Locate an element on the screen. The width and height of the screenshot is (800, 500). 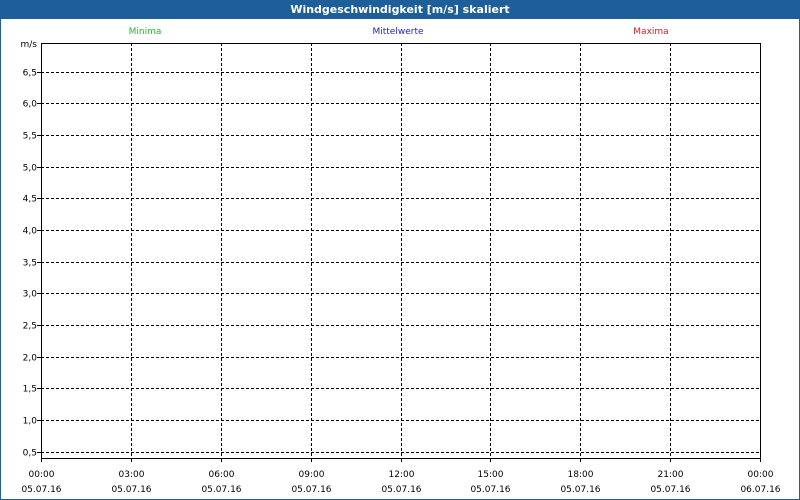
x-tick-label-time: 09:00 is located at coordinates (312, 475).